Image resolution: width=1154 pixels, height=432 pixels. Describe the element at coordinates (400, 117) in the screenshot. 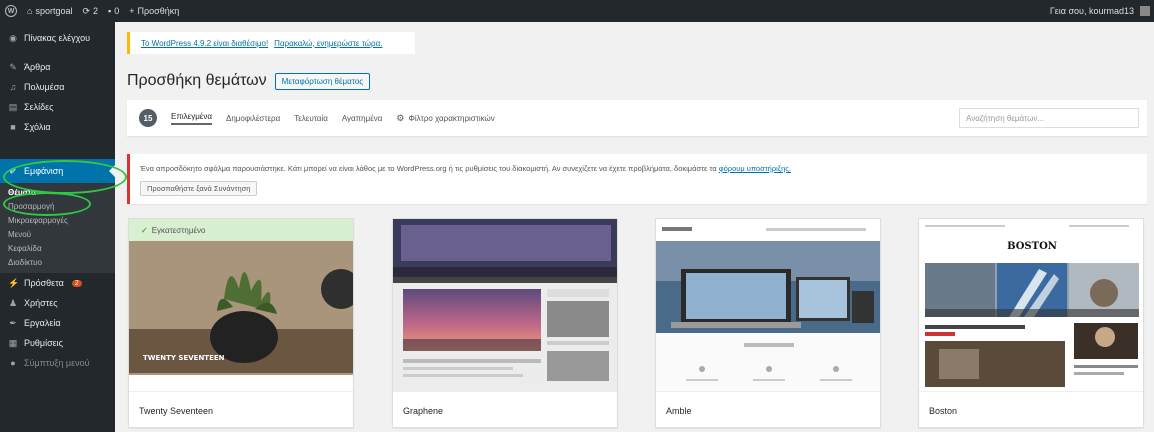

I see `gear-icon: ⚙` at that location.